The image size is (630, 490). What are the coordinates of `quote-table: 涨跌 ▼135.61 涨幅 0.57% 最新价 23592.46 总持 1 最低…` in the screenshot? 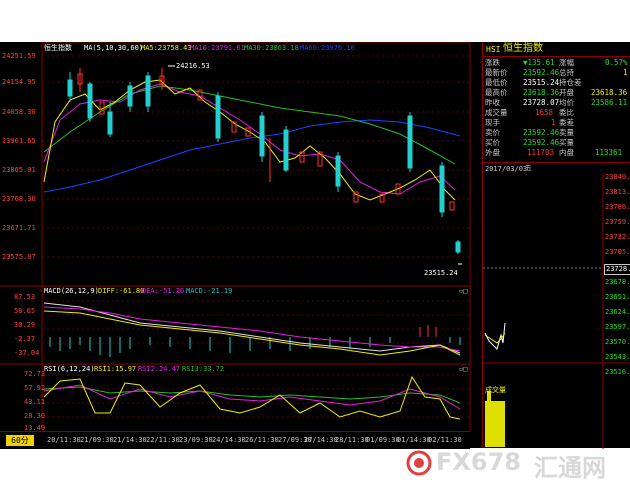 It's located at (556, 110).